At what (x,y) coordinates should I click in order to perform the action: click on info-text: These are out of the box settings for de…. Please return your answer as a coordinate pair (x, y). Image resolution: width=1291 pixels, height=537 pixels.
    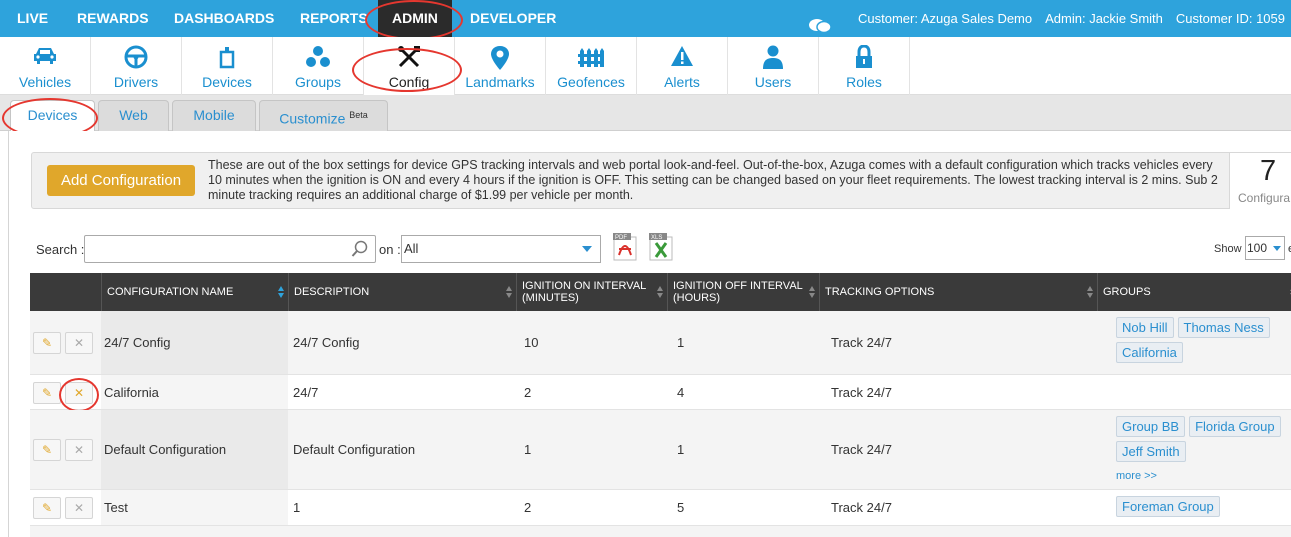
    Looking at the image, I should click on (713, 180).